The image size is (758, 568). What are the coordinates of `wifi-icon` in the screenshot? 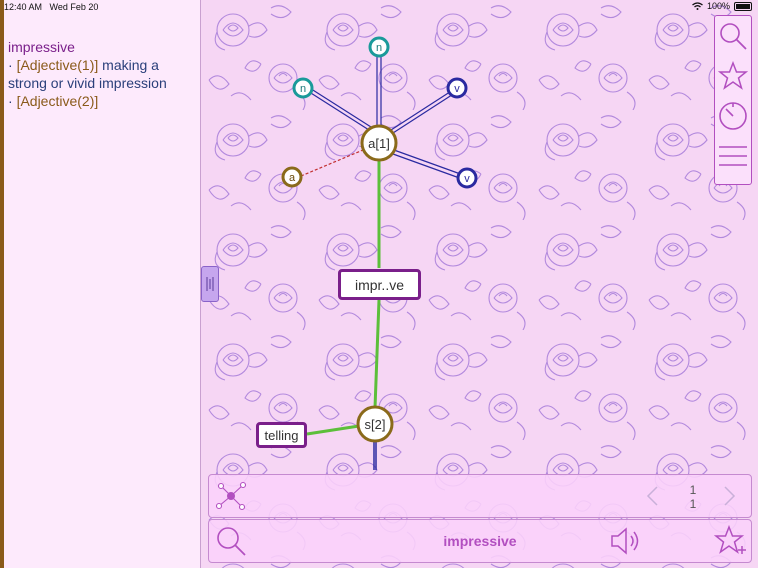 It's located at (697, 6).